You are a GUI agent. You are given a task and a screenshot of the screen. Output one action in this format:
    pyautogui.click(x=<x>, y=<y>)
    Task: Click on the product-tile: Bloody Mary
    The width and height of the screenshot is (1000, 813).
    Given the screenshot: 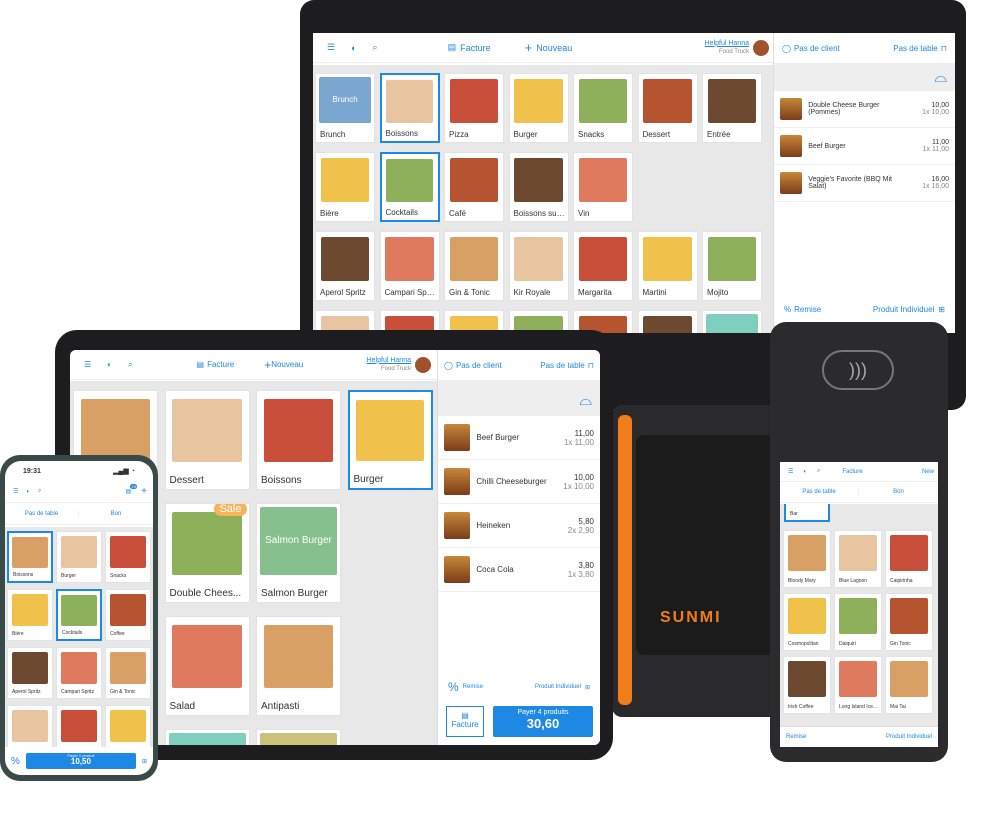 What is the action you would take?
    pyautogui.click(x=807, y=559)
    